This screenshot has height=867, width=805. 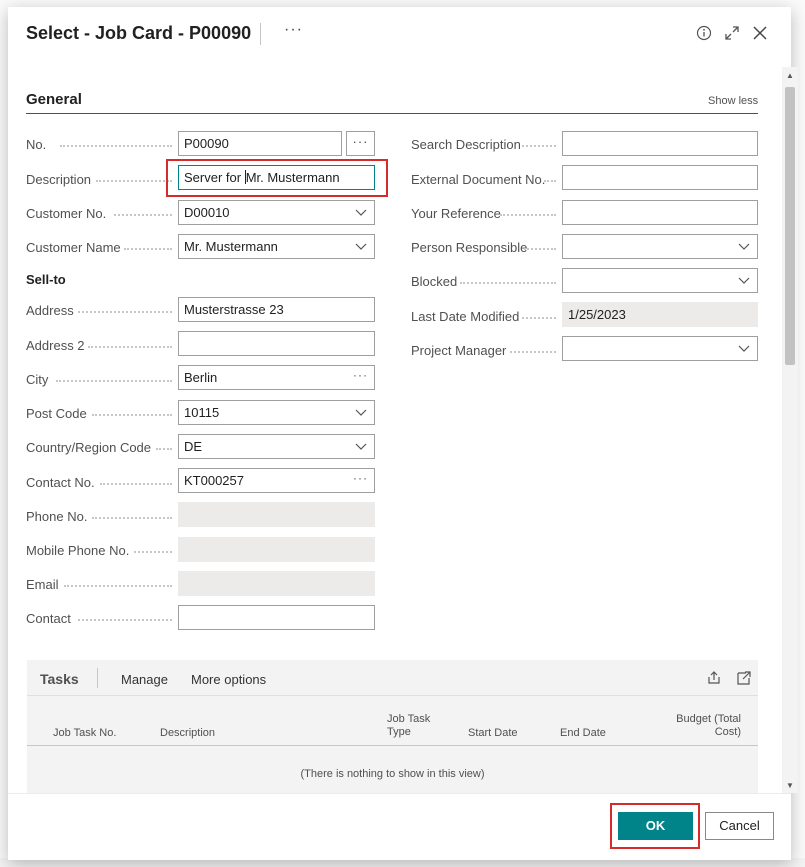 What do you see at coordinates (660, 314) in the screenshot?
I see `last-date-modified-field: 1/25/2023` at bounding box center [660, 314].